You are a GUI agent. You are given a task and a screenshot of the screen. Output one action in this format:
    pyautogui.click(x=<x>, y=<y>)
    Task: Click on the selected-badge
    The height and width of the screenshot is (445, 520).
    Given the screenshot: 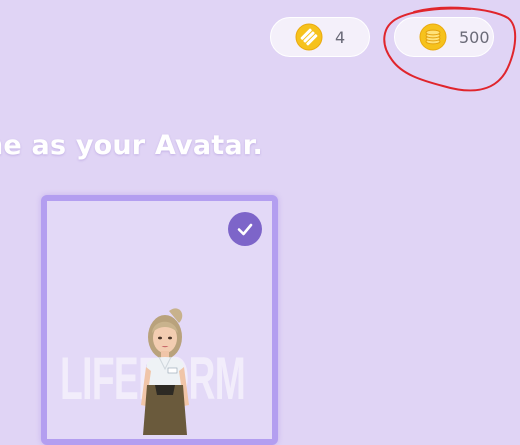 What is the action you would take?
    pyautogui.click(x=245, y=229)
    